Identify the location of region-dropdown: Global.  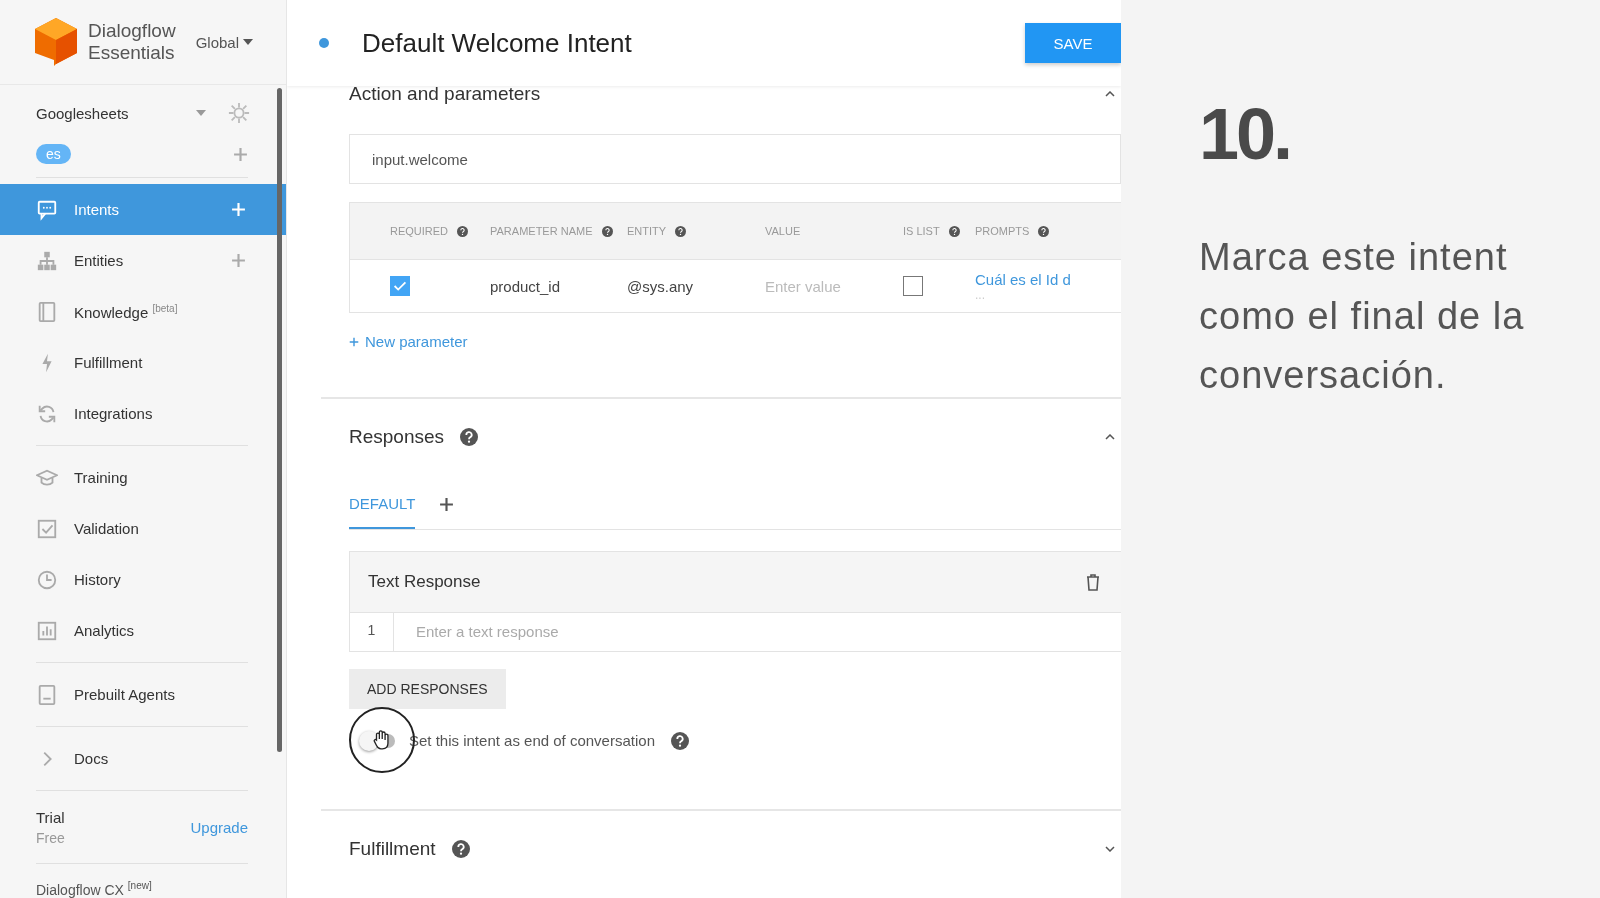
(224, 42).